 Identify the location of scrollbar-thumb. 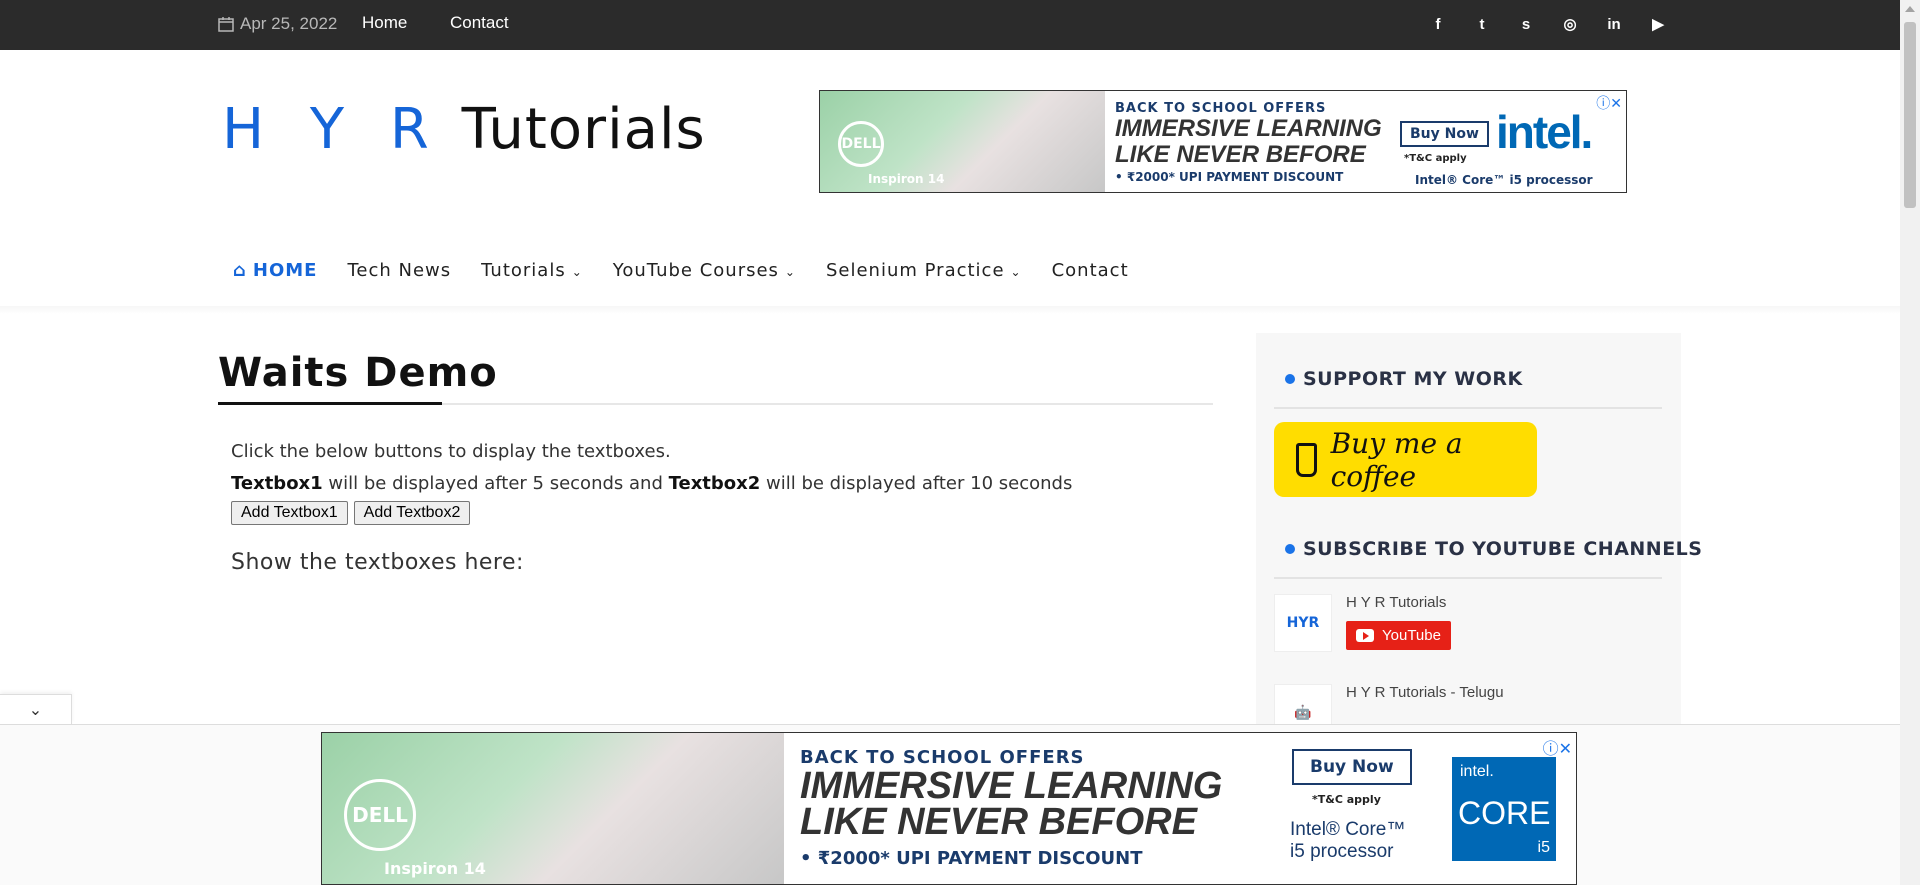
(1910, 115).